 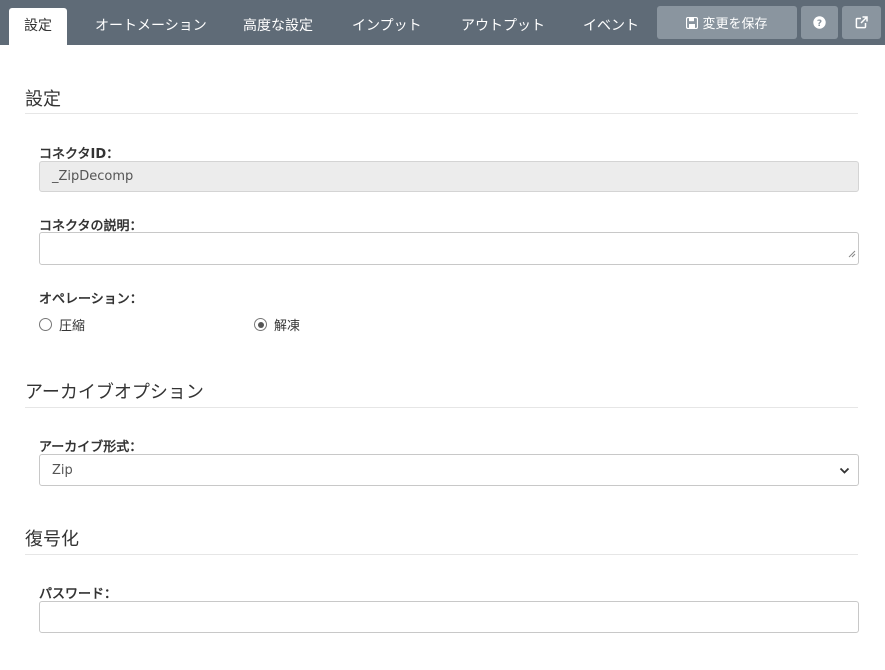 I want to click on tab-events: イベント, so click(x=611, y=22).